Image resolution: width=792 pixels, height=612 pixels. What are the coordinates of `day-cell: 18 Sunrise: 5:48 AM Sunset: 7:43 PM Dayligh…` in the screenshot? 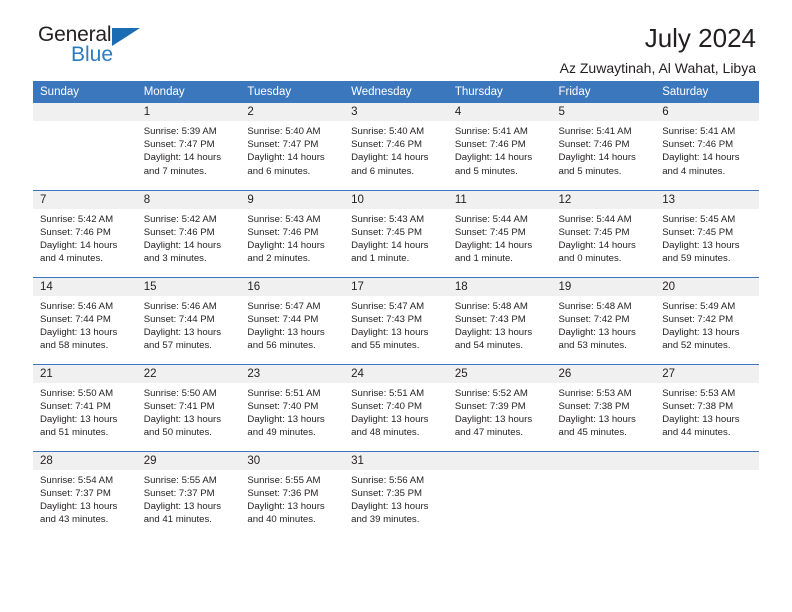 It's located at (499, 320).